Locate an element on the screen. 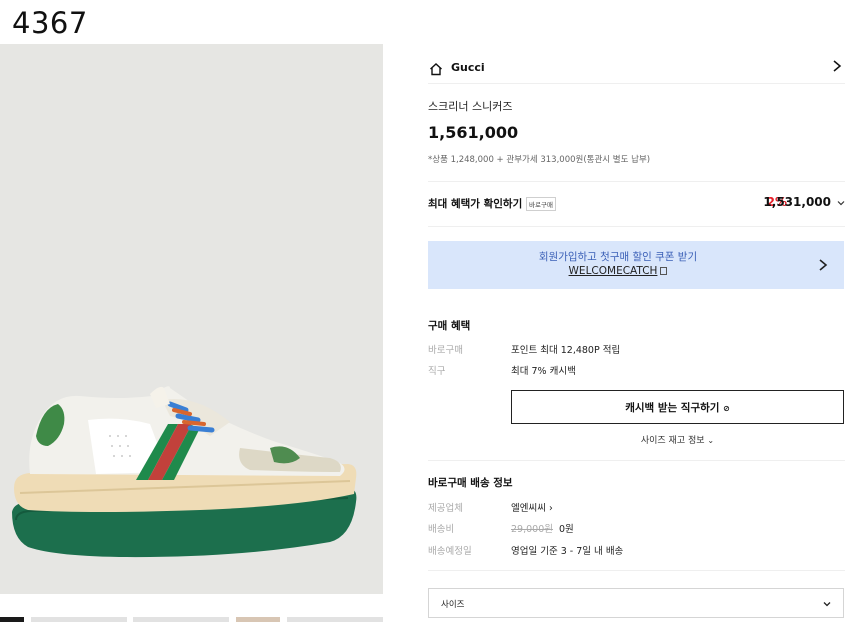  shipping-label-provider: 제공업체 is located at coordinates (445, 508).